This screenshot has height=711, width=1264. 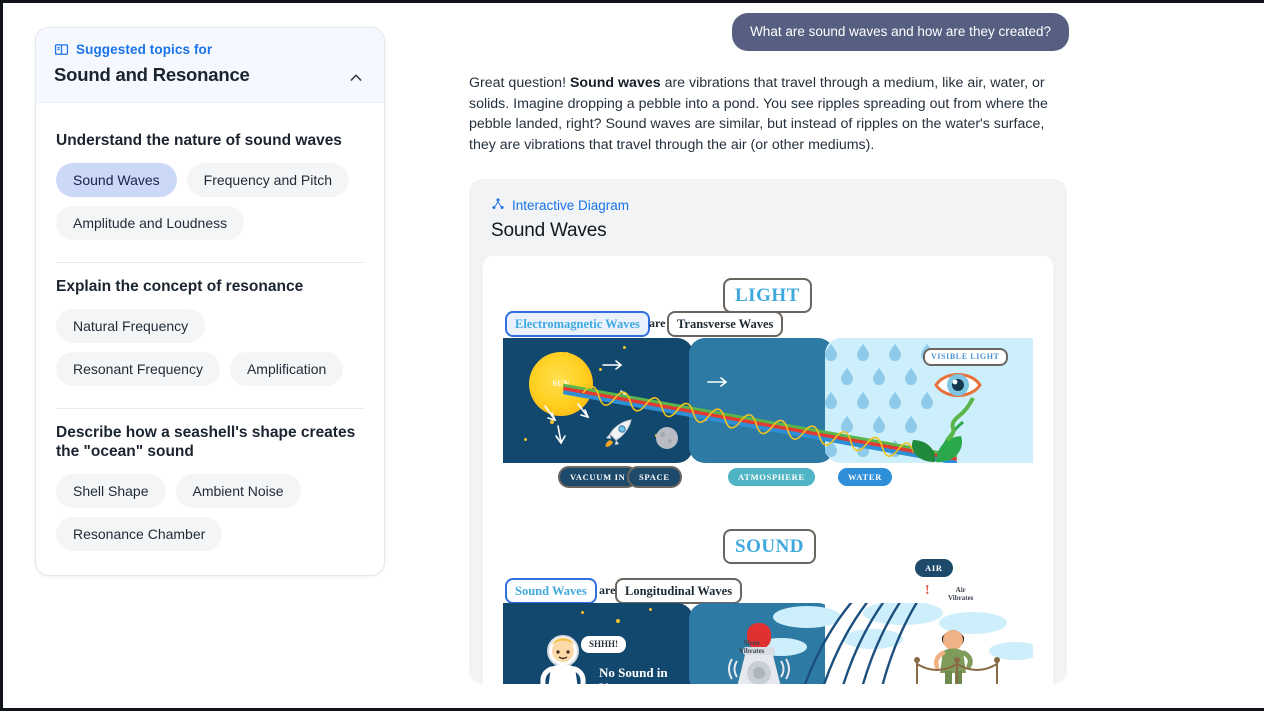 I want to click on topic-group-heading: Explain the concept of resonance, so click(x=180, y=286).